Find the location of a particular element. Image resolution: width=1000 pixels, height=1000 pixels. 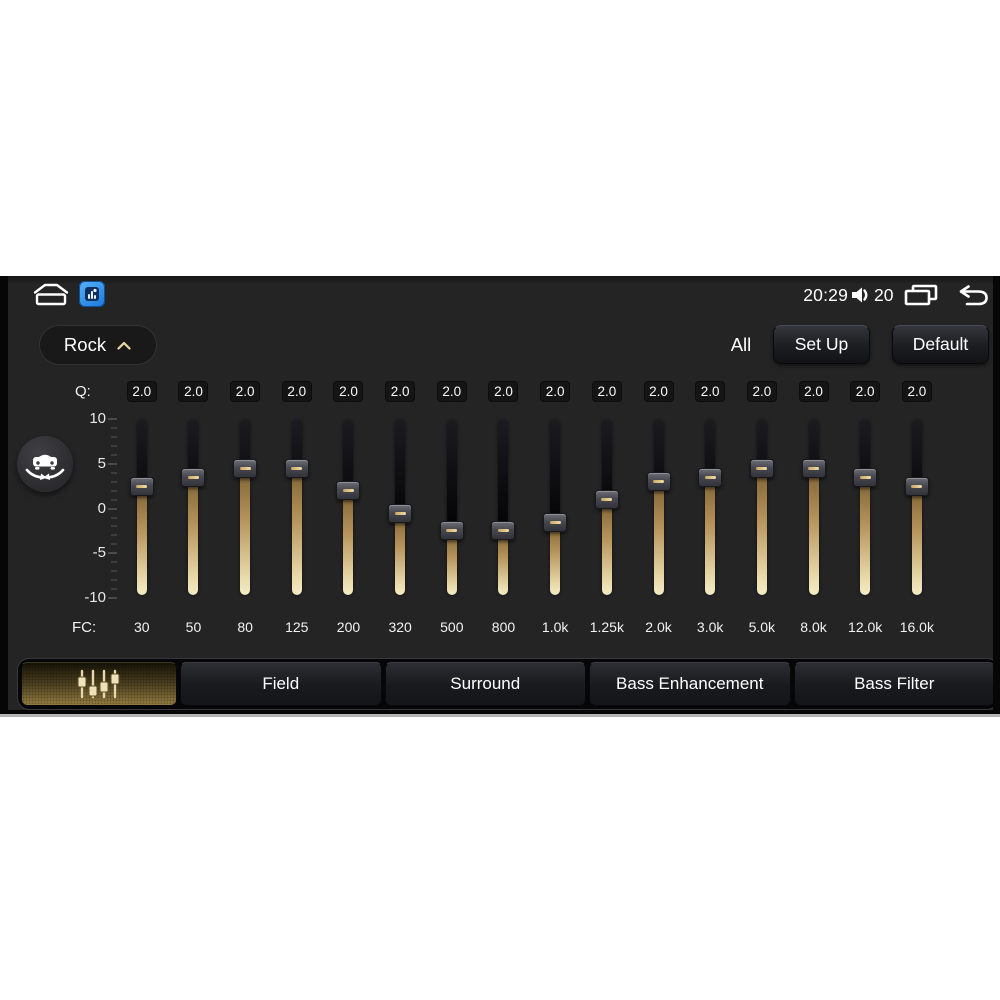

freq-label: 5.0k is located at coordinates (762, 627).